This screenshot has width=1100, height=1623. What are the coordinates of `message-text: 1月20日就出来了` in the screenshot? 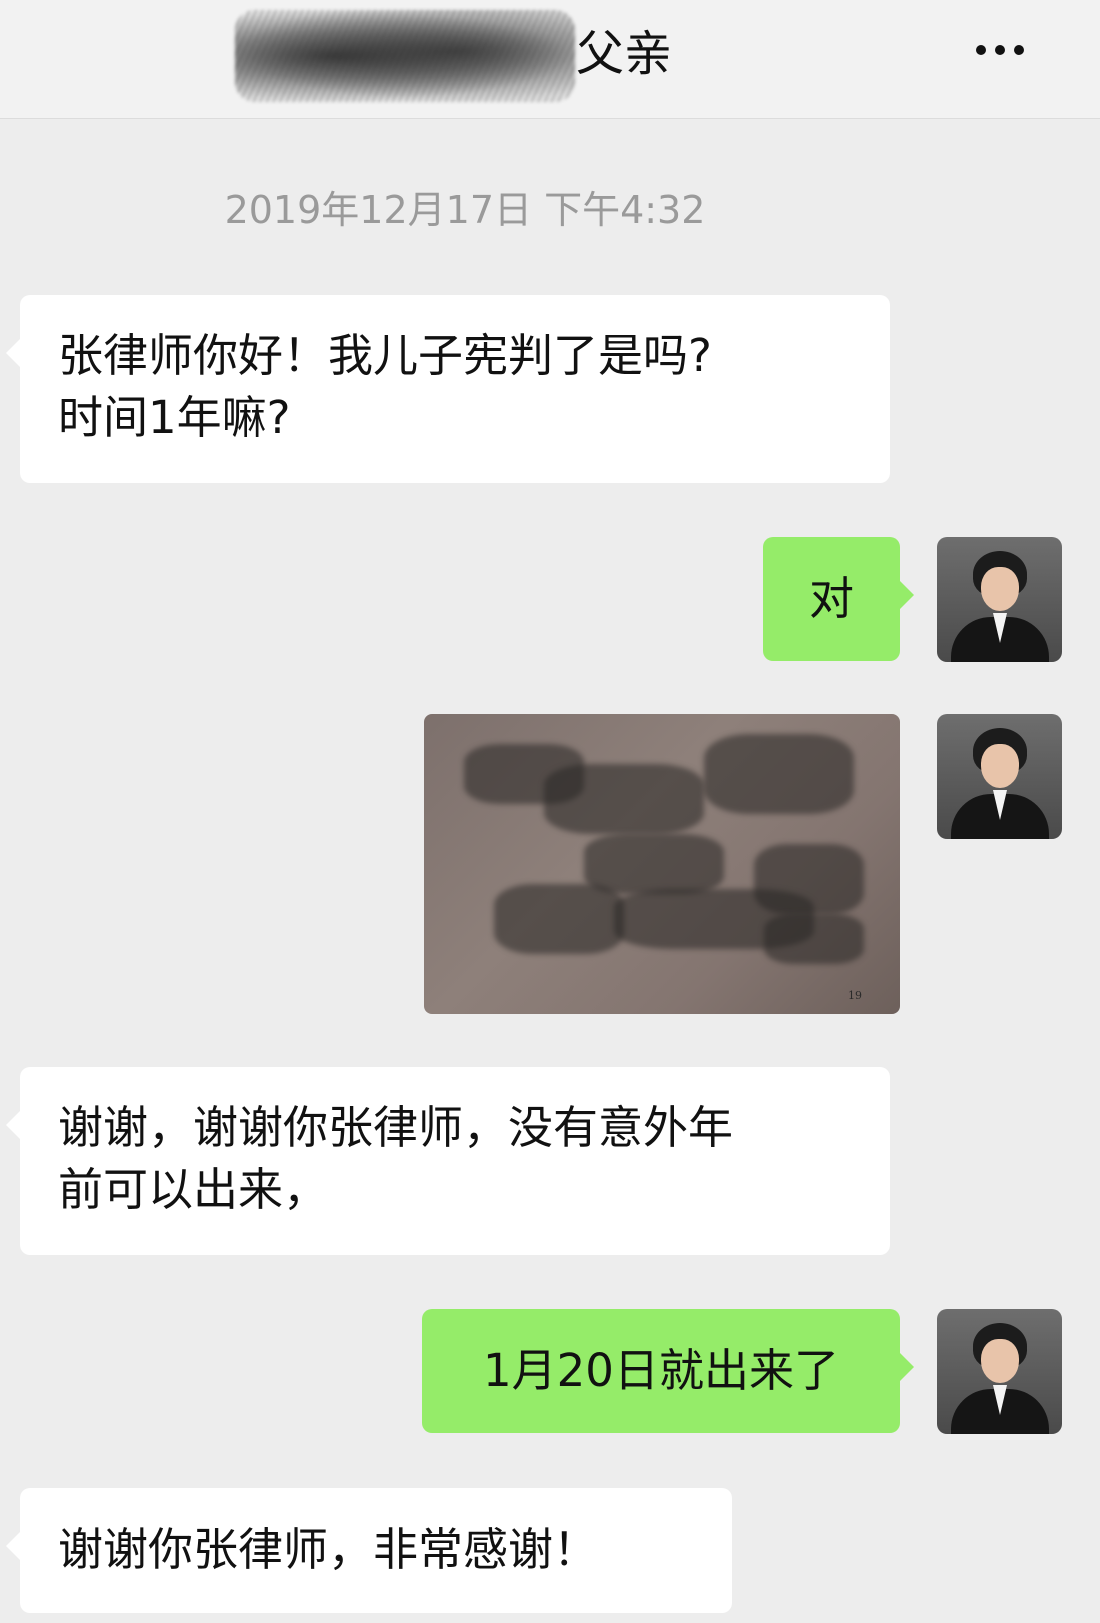 It's located at (661, 1370).